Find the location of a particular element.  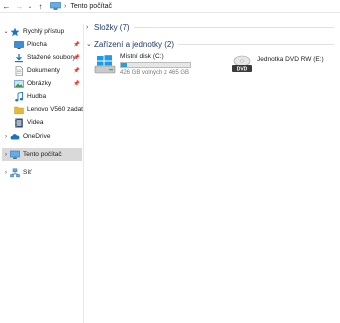

music-icon is located at coordinates (19, 96).